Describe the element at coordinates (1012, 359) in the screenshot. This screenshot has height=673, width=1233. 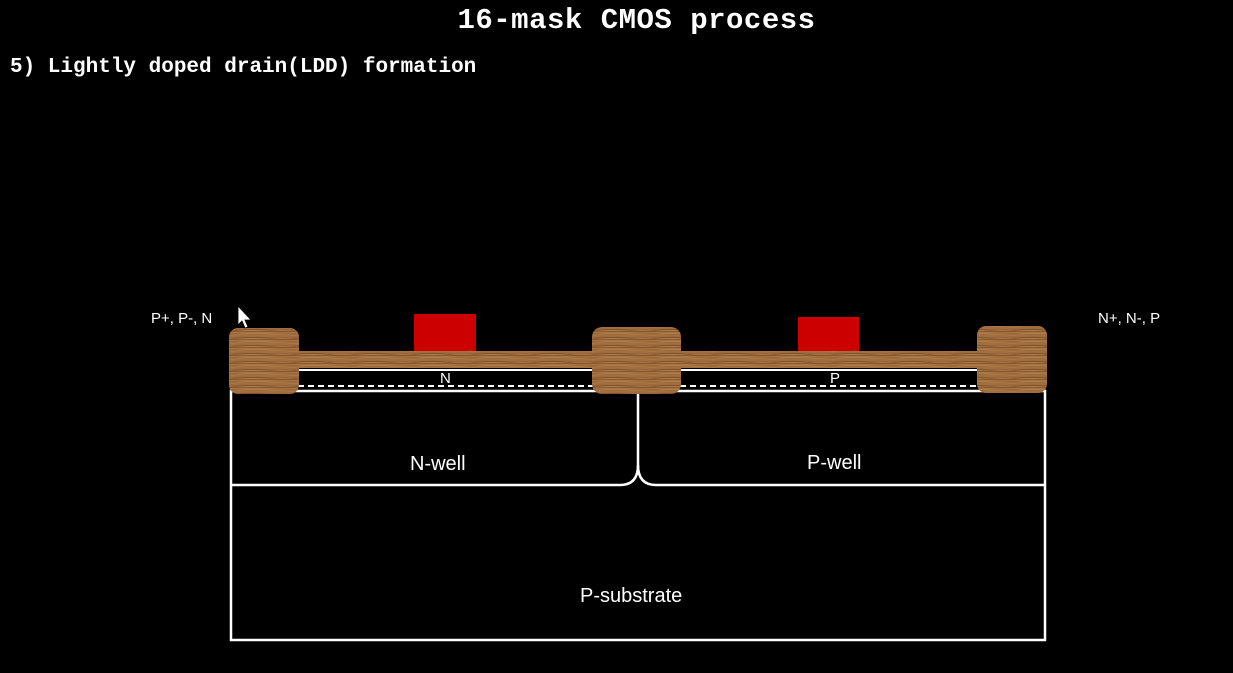
I see `field-oxide-right` at that location.